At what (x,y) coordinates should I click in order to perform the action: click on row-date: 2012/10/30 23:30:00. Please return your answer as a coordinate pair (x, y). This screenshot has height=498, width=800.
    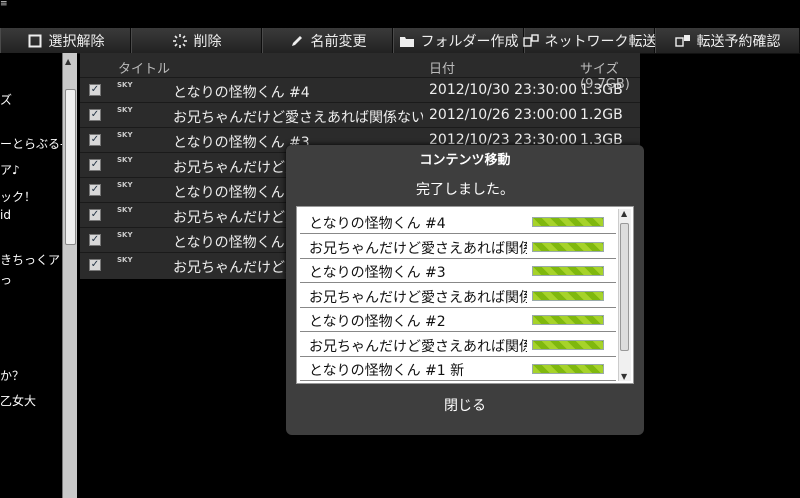
    Looking at the image, I should click on (503, 90).